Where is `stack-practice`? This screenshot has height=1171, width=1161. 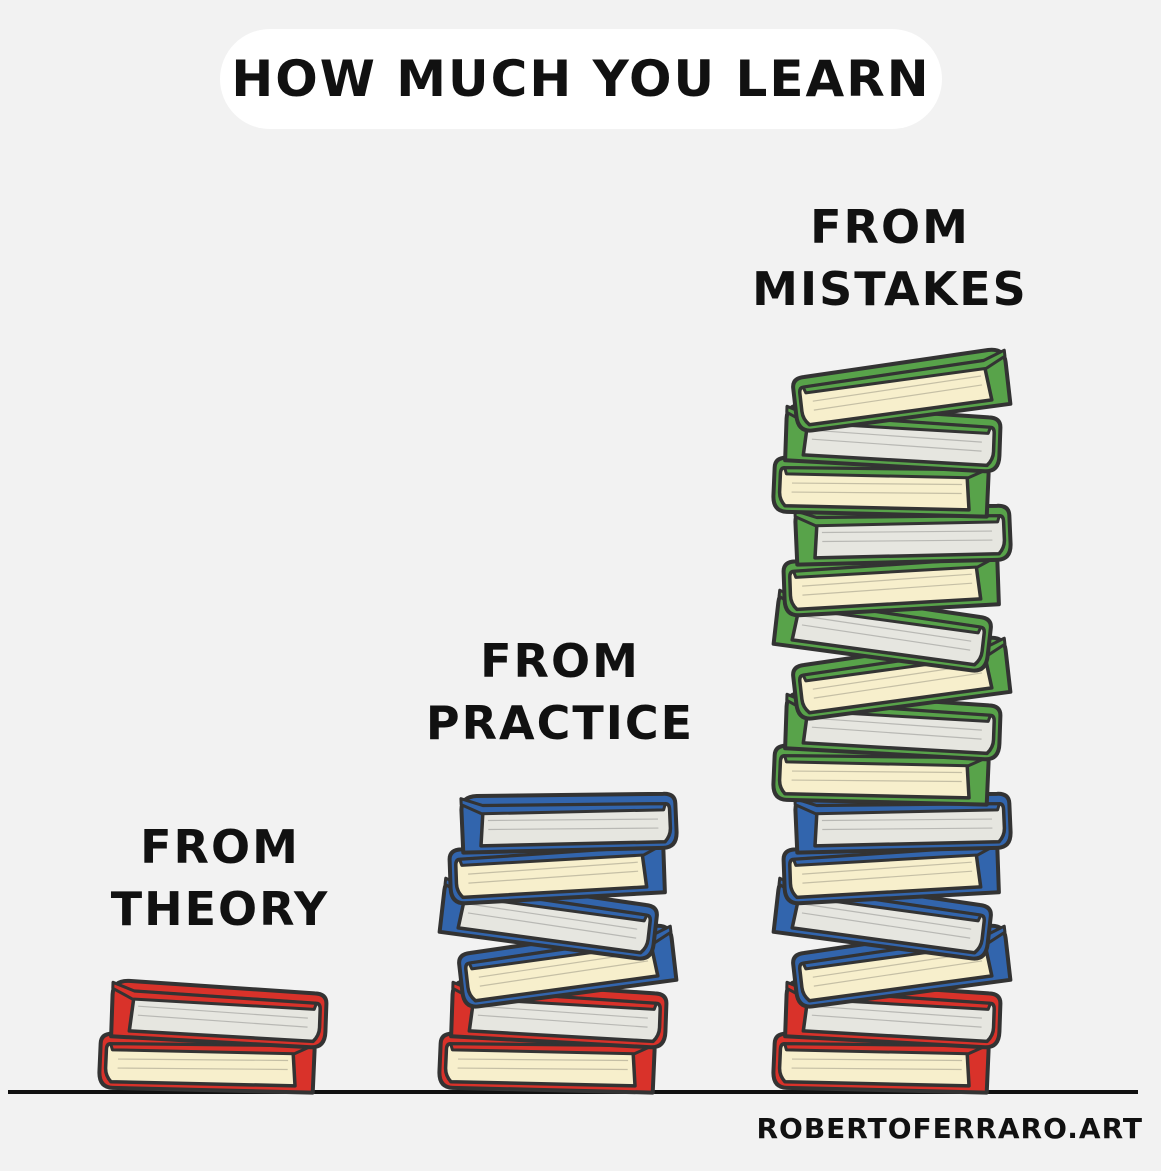
stack-practice is located at coordinates (558, 943).